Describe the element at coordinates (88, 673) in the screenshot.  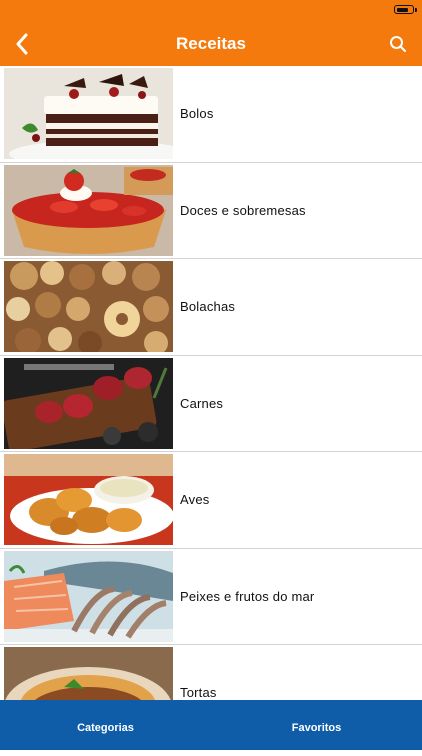
I see `pie-image` at that location.